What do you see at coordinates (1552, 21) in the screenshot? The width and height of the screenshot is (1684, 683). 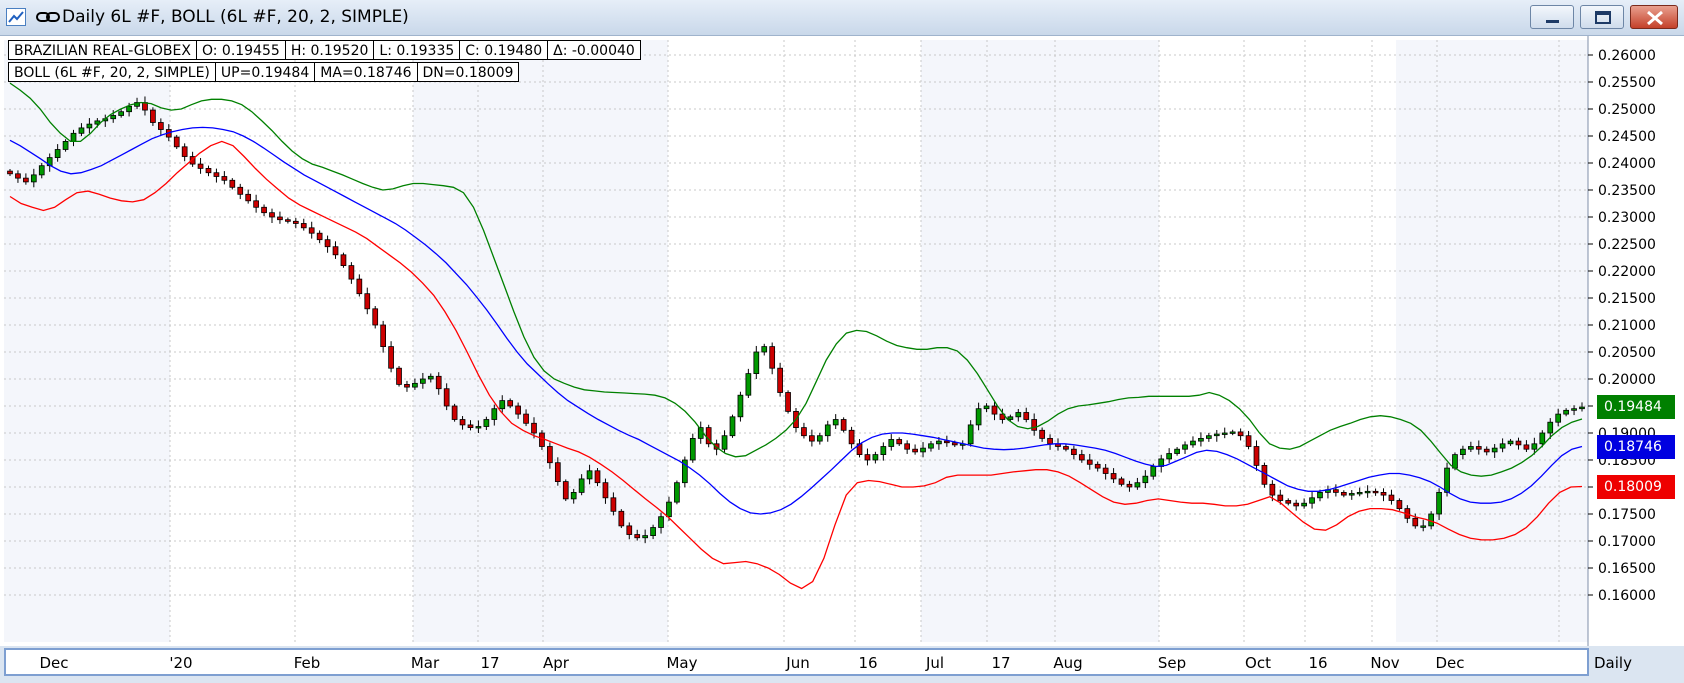 I see `minimize-icon` at bounding box center [1552, 21].